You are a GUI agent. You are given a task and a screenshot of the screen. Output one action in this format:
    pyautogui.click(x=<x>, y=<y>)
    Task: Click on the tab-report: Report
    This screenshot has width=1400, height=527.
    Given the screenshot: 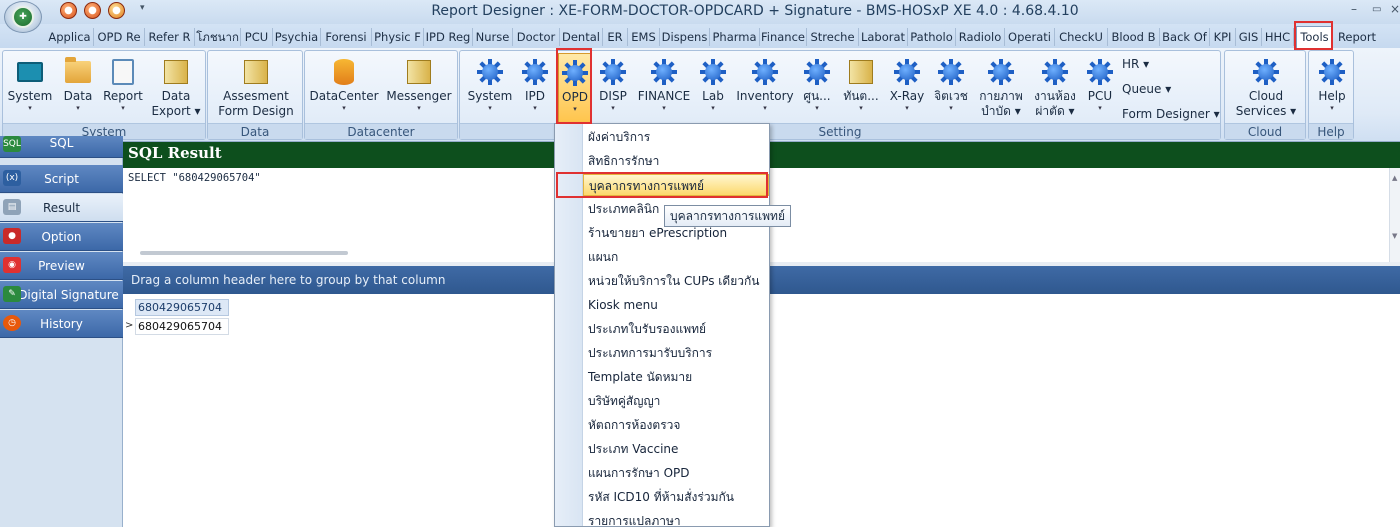 What is the action you would take?
    pyautogui.click(x=1357, y=37)
    